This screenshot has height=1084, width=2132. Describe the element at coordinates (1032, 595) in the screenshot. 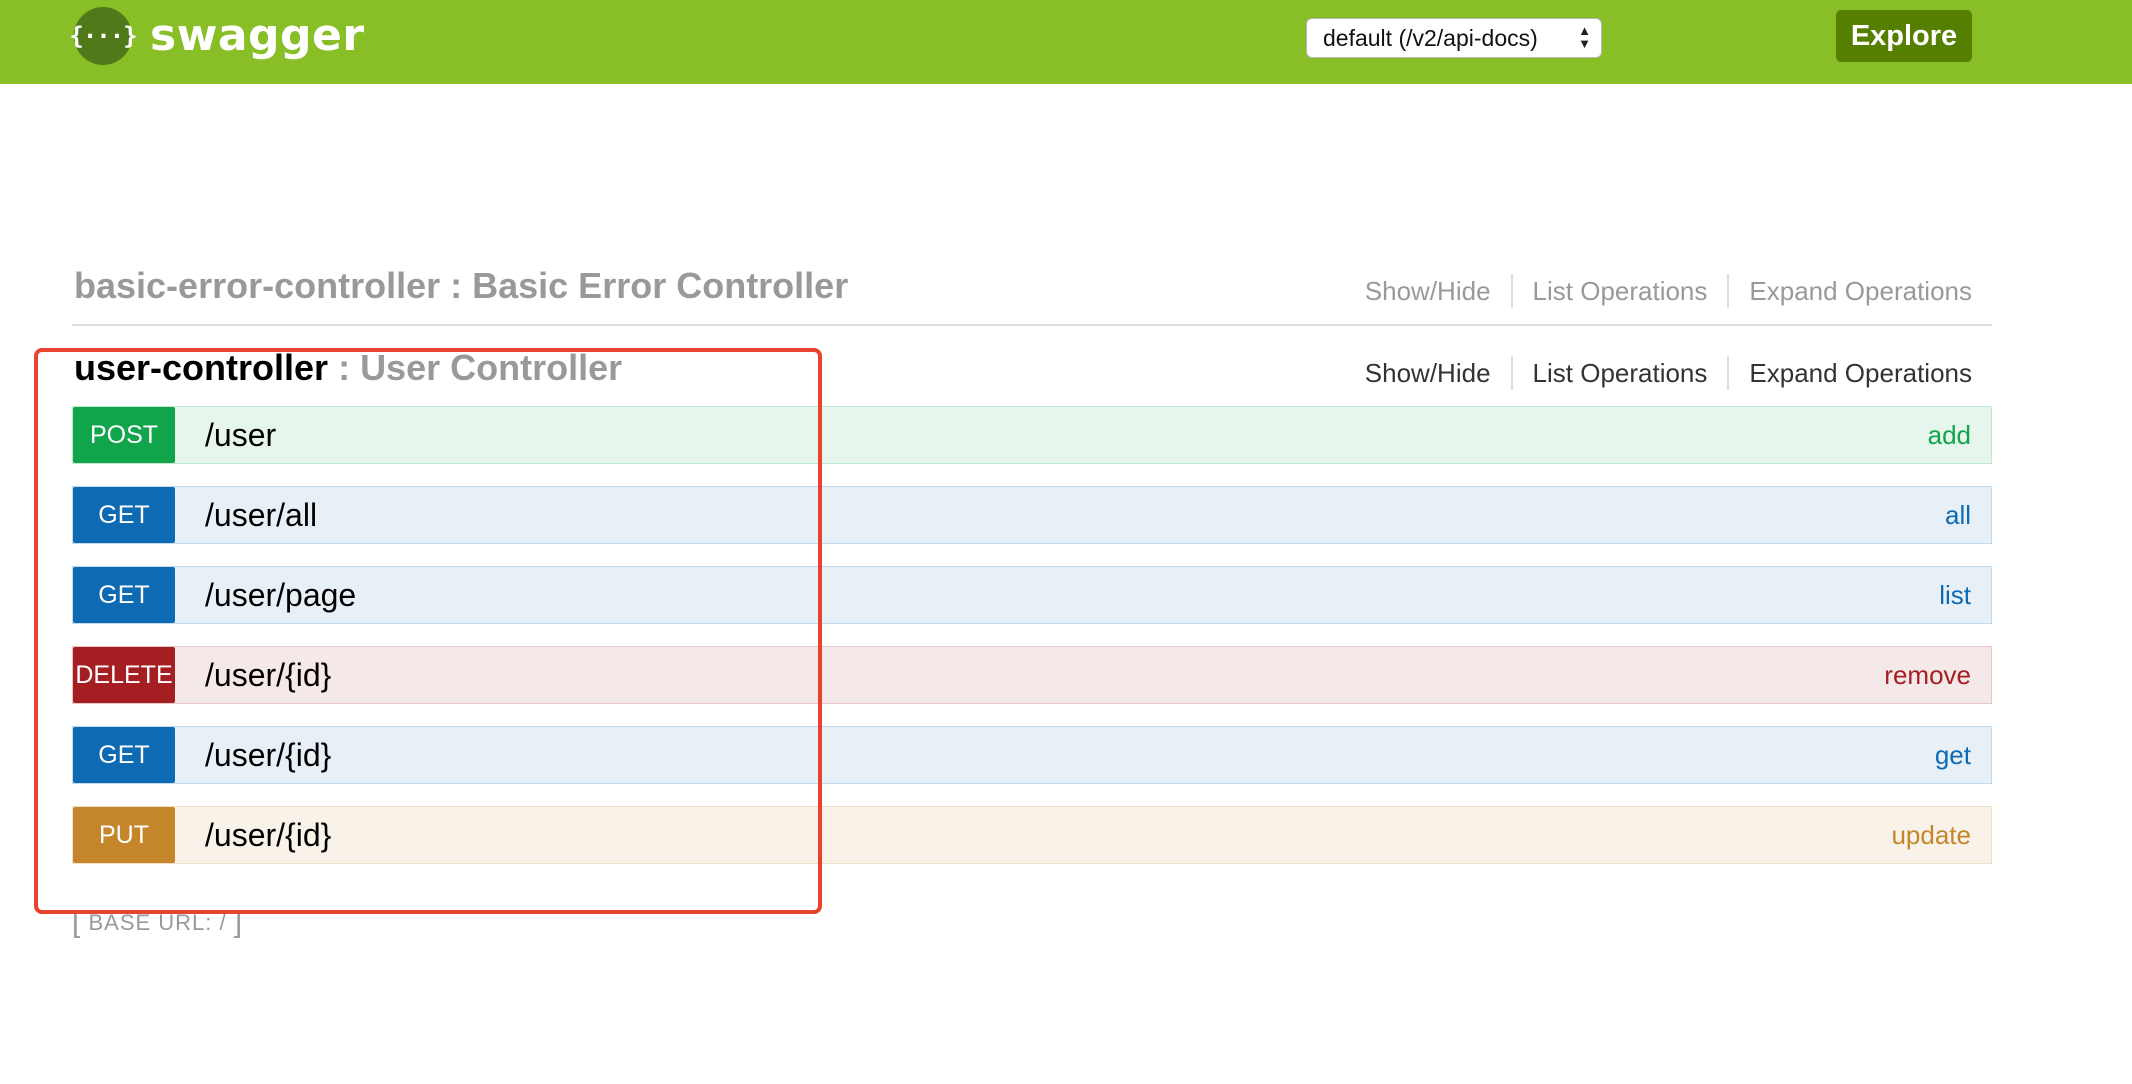

I see `operation-row-get-user-page: GET /user/page list` at that location.